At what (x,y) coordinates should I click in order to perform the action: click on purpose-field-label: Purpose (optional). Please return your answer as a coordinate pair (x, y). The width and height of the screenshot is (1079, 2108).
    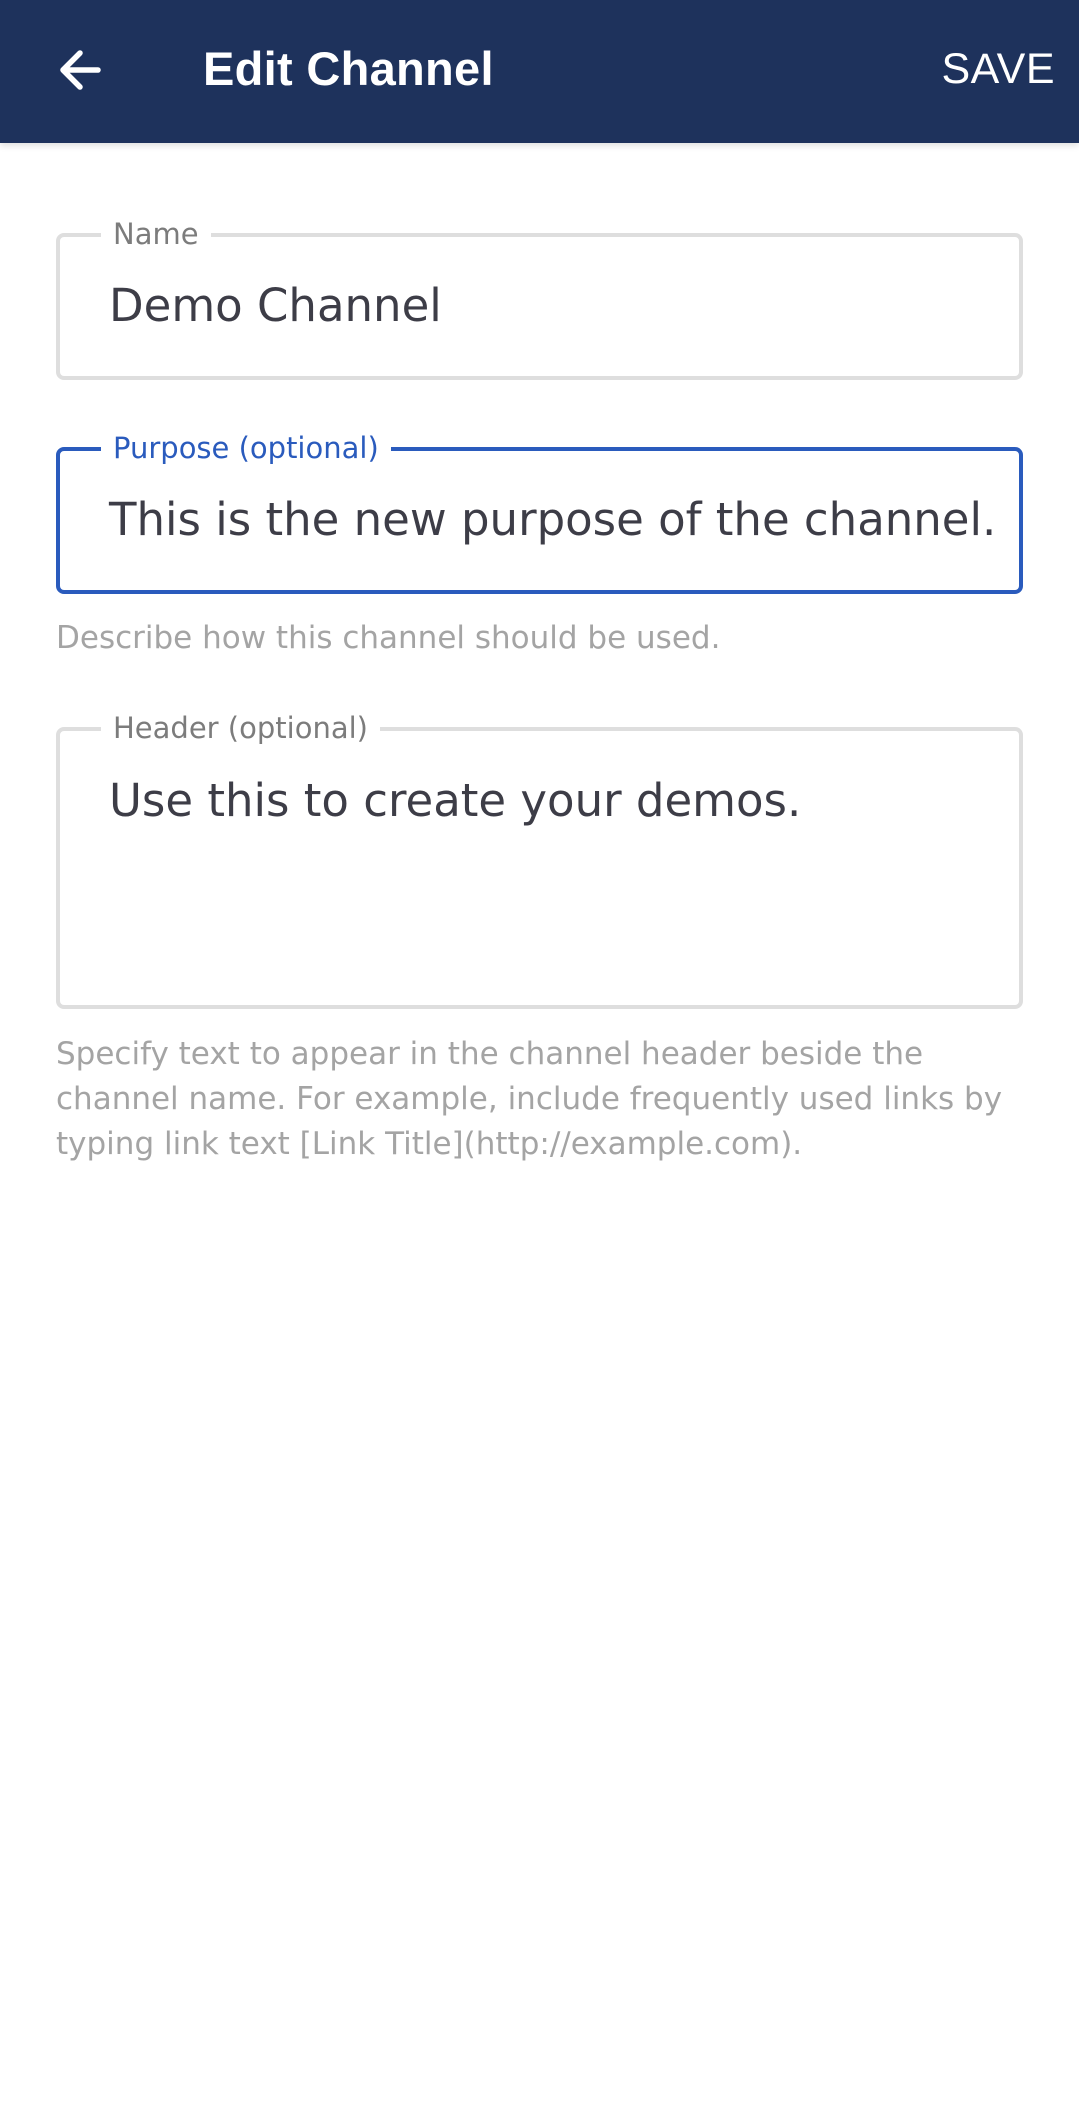
    Looking at the image, I should click on (246, 448).